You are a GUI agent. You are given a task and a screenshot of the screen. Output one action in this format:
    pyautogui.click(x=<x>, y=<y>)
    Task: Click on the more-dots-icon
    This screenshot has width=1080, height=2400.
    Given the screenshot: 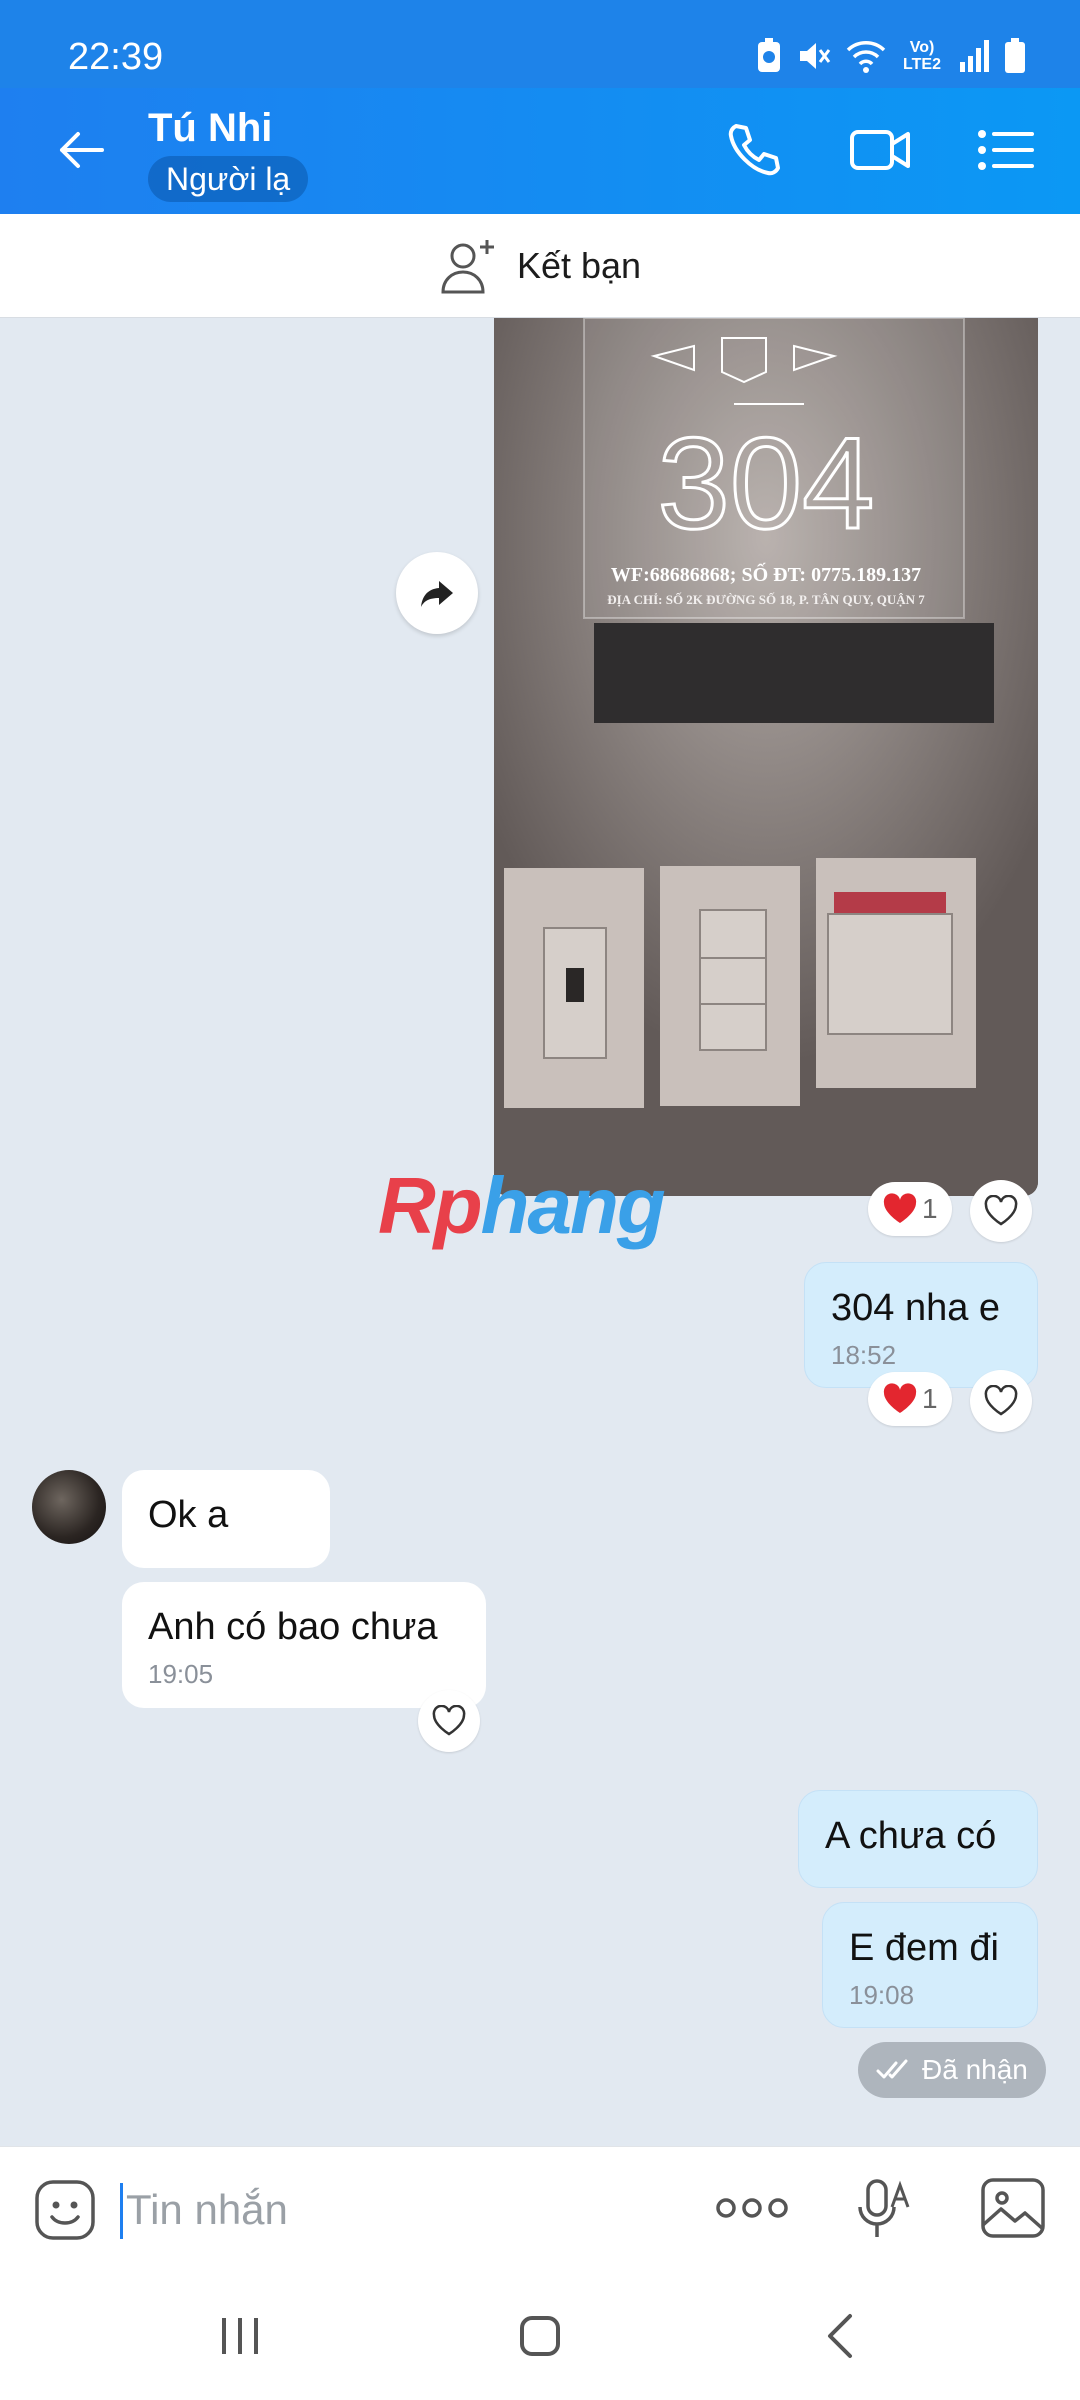 What is the action you would take?
    pyautogui.click(x=752, y=2208)
    